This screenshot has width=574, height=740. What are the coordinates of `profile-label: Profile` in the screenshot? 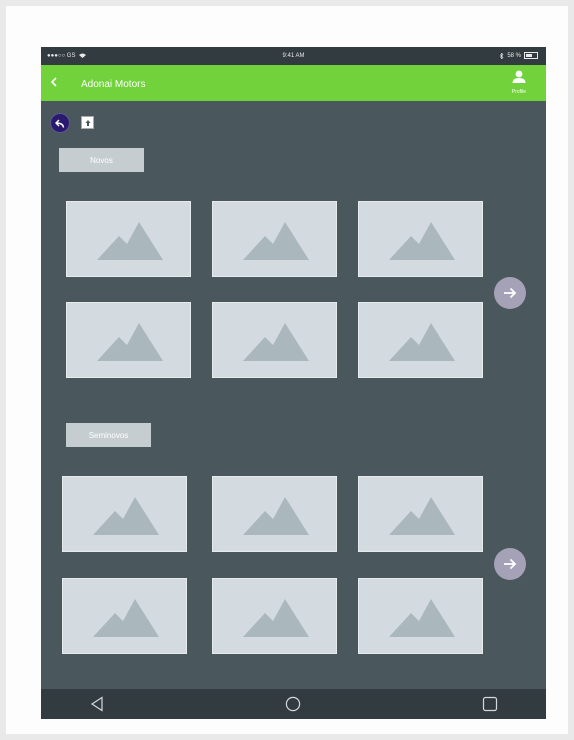 It's located at (519, 92).